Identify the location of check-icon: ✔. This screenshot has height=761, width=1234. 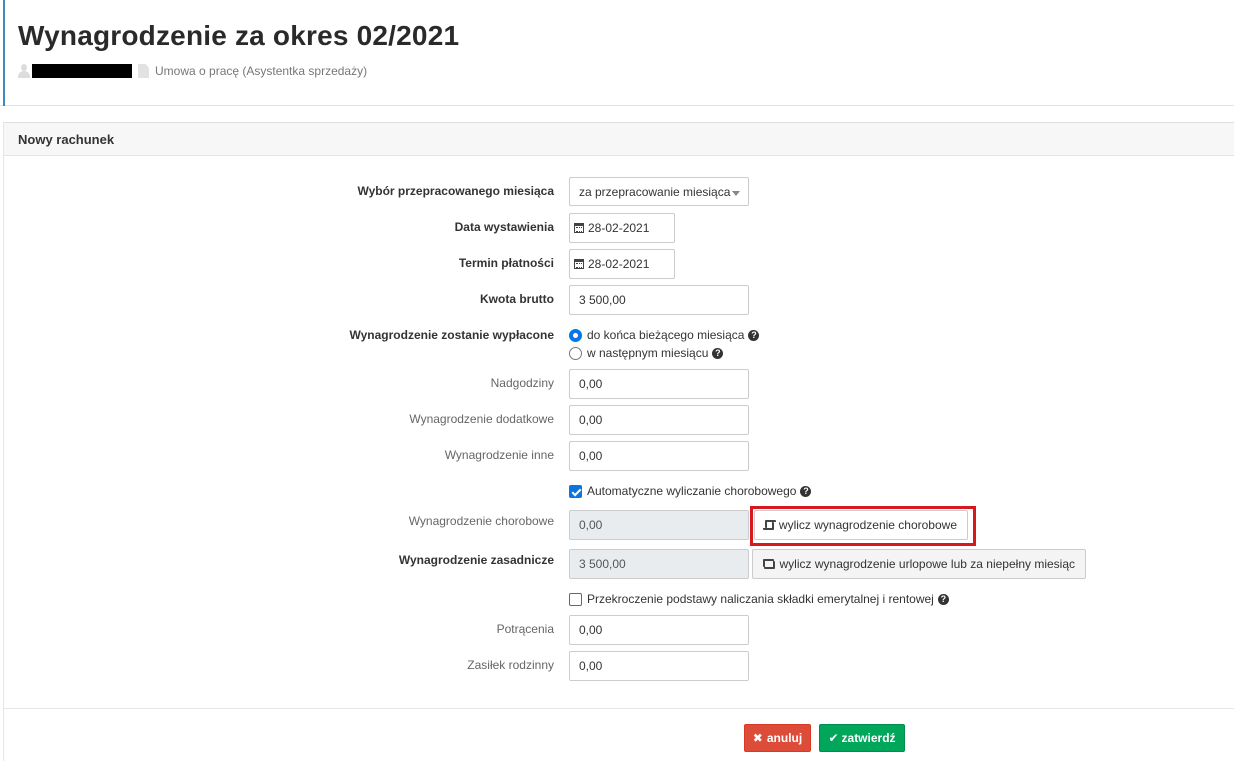
(833, 738).